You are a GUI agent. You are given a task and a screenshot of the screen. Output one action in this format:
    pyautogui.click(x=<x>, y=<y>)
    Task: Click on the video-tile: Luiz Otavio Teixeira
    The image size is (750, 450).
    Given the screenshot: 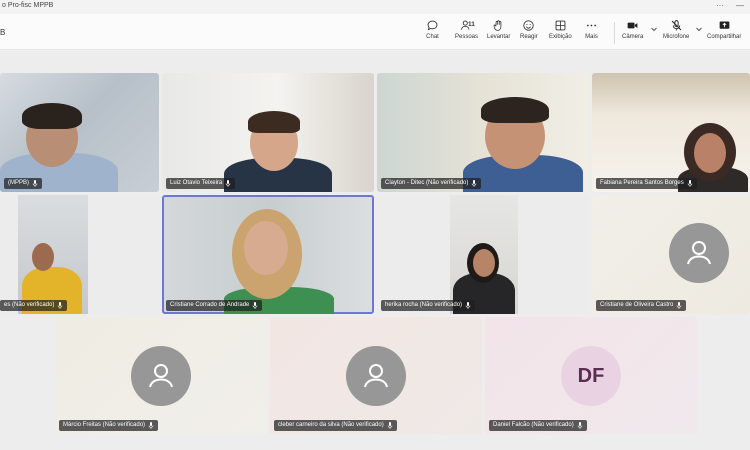 What is the action you would take?
    pyautogui.click(x=268, y=132)
    